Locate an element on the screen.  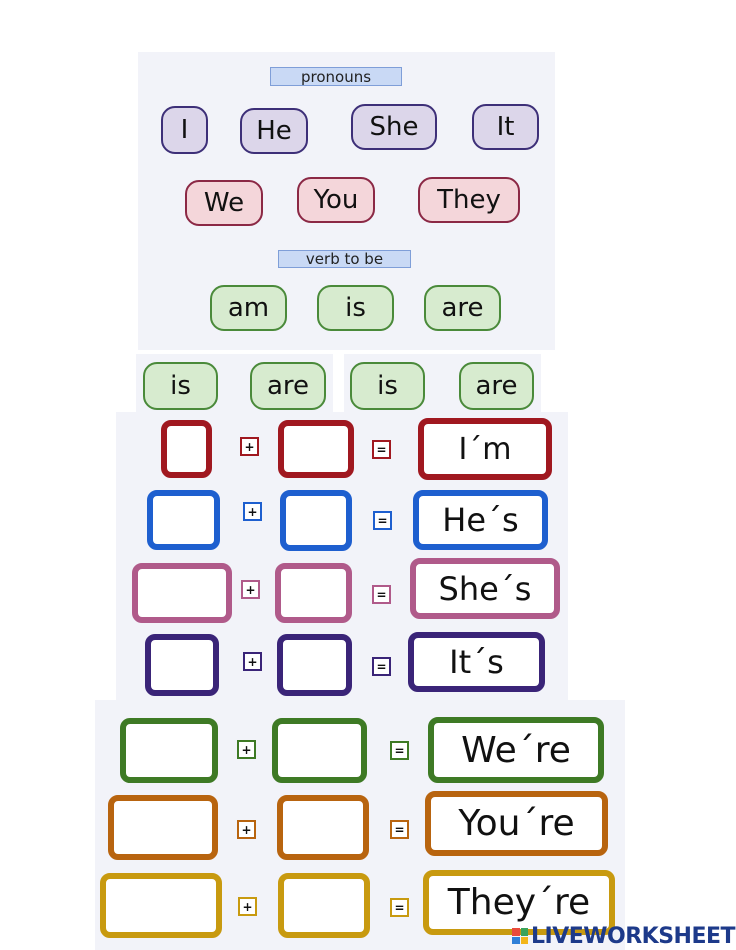
verb-to-be-heading: verb to be is located at coordinates (344, 259).